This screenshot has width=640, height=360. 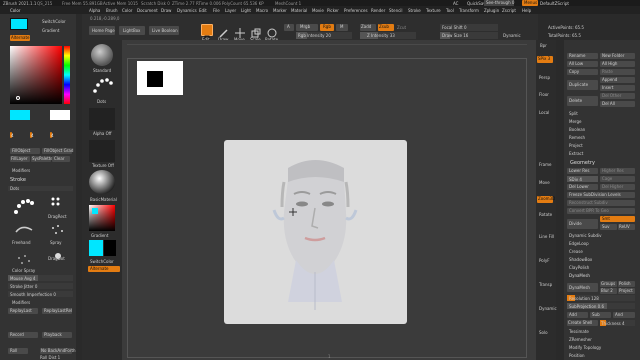 I want to click on replay-last-button: ReplayLast, so click(x=23, y=311).